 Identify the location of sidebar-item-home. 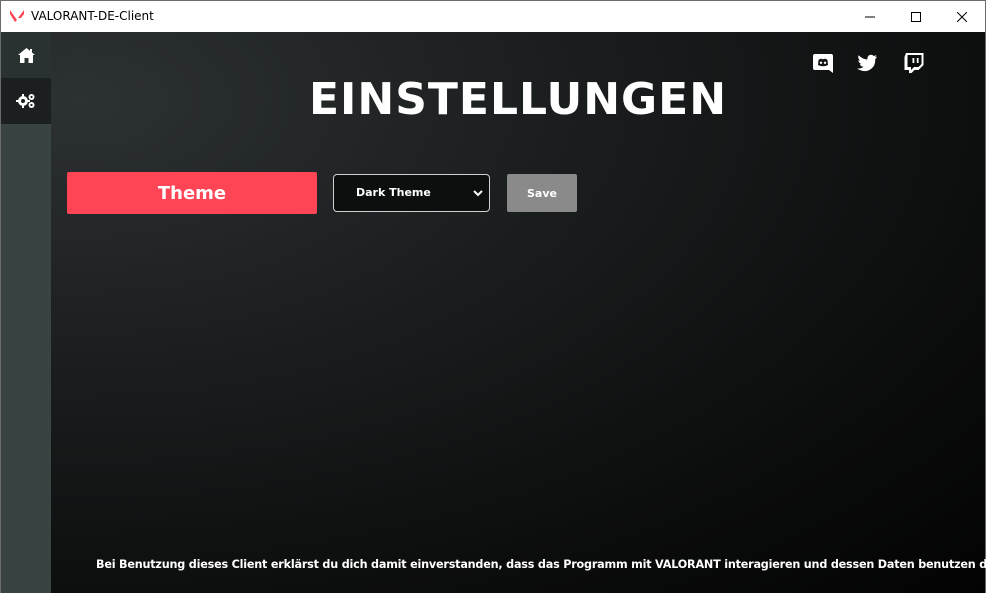
(26, 55).